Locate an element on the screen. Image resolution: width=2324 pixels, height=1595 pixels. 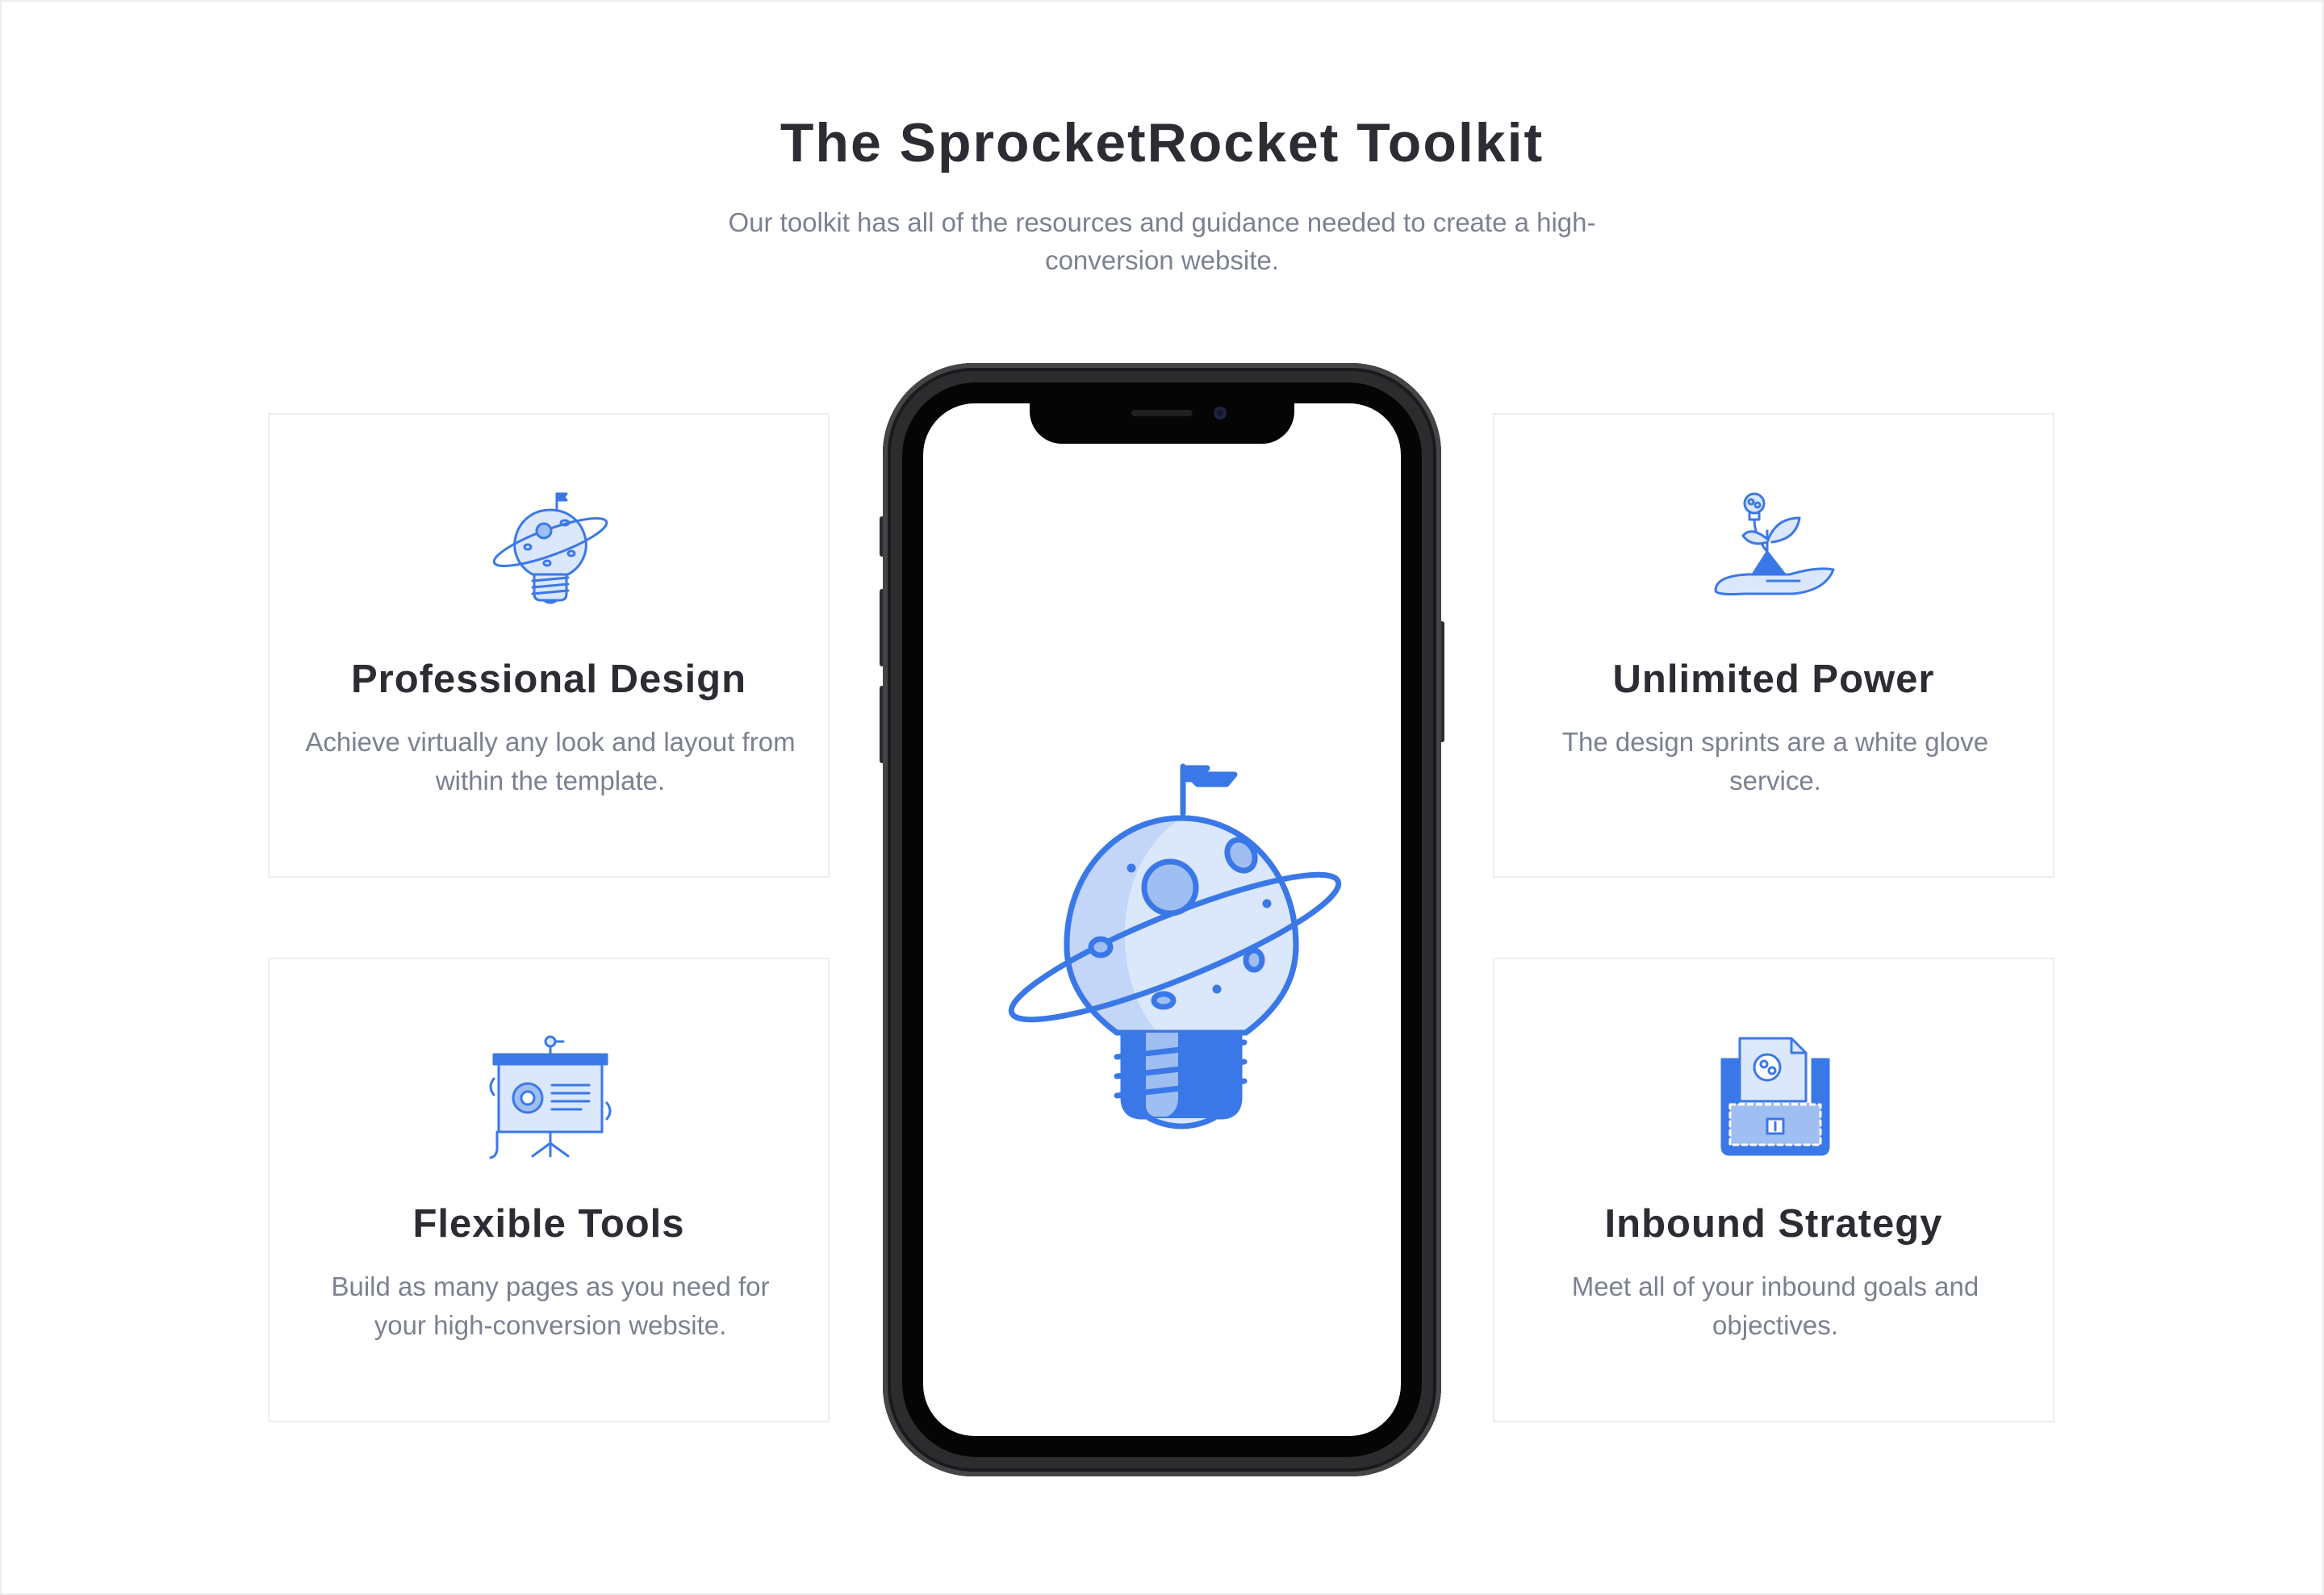
feature-title: Flexible Tools is located at coordinates (548, 1224).